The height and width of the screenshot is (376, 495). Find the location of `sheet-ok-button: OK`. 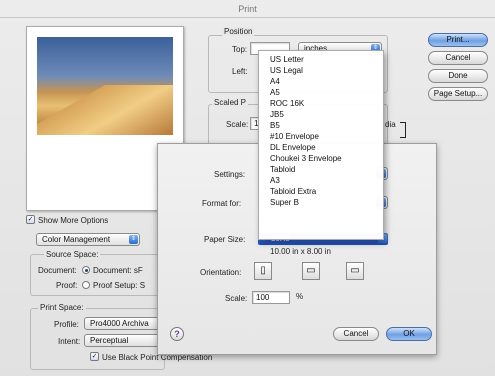

sheet-ok-button: OK is located at coordinates (409, 334).